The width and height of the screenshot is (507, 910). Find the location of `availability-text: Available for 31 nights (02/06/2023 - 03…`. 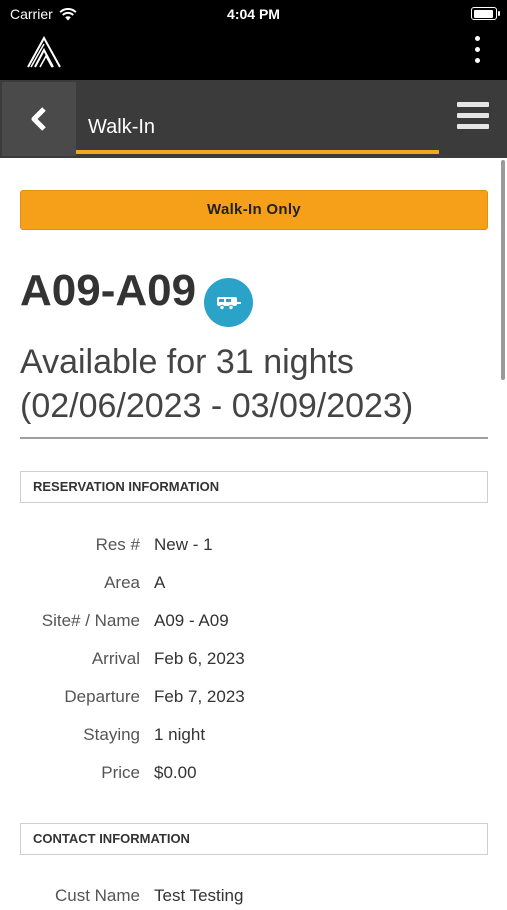

availability-text: Available for 31 nights (02/06/2023 - 03… is located at coordinates (216, 384).